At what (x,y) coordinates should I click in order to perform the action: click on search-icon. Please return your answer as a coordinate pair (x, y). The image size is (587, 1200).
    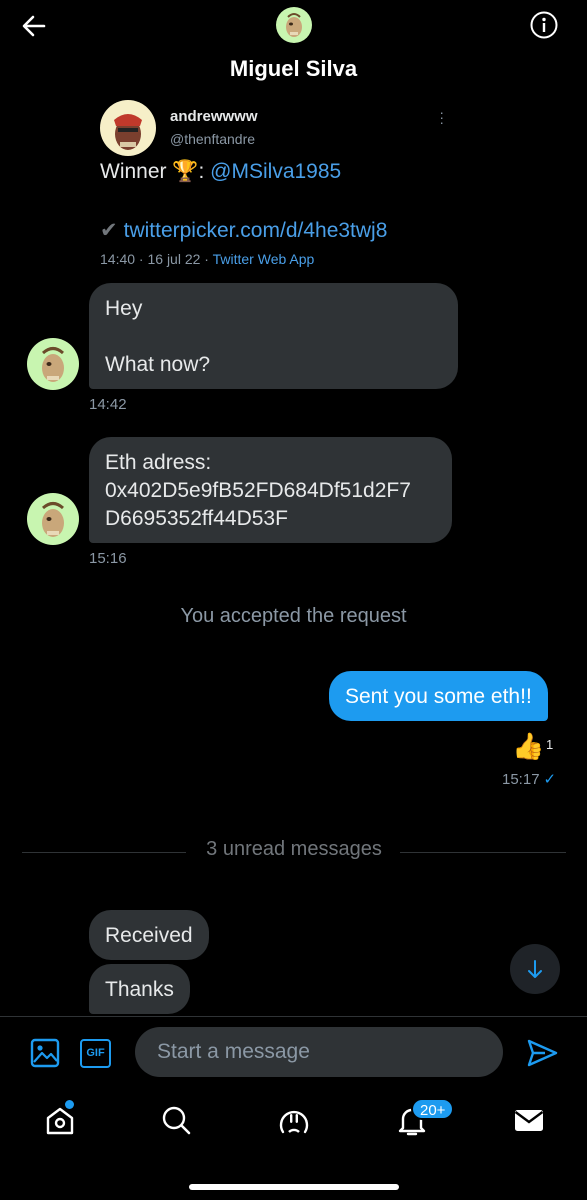
    Looking at the image, I should click on (176, 1120).